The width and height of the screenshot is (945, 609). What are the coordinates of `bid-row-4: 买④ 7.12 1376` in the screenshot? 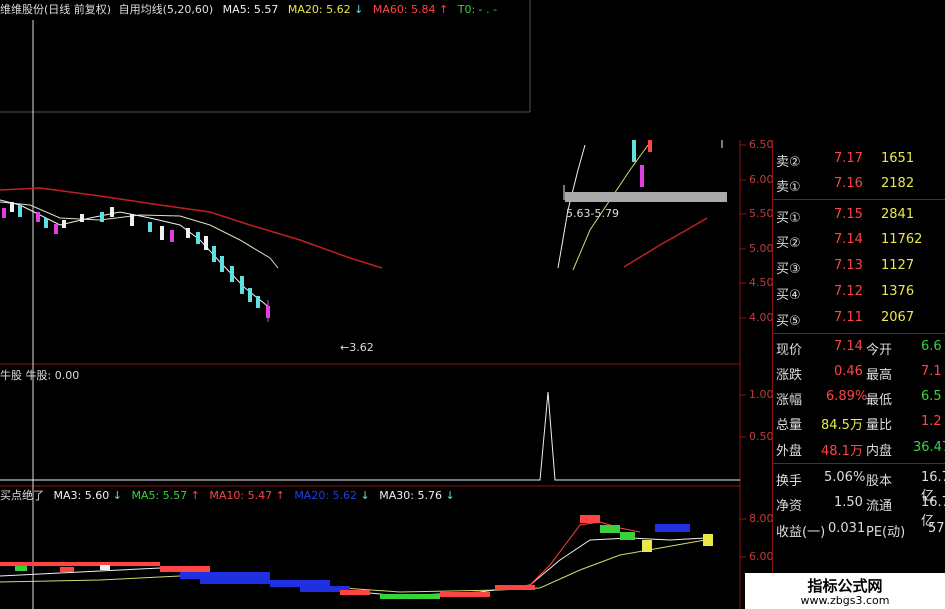 It's located at (860, 291).